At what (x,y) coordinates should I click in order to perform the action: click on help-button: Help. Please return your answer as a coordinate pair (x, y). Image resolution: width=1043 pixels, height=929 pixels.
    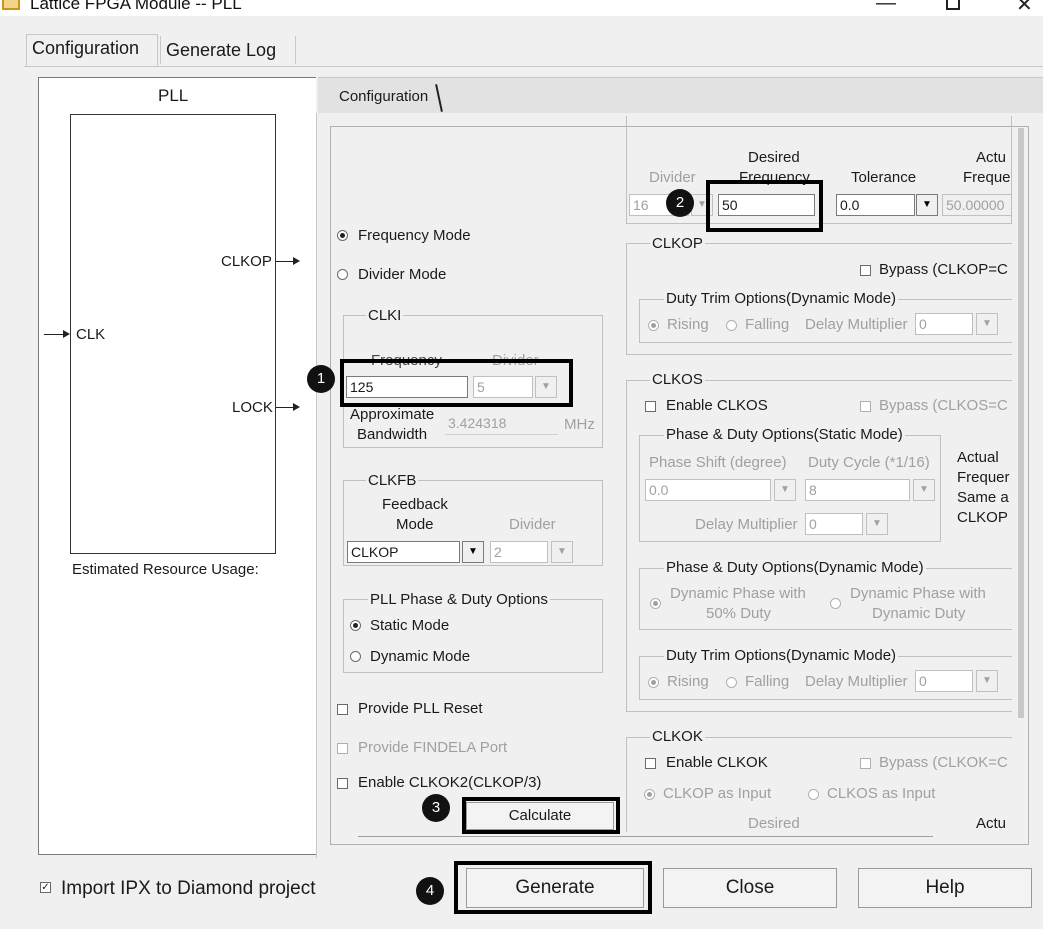
    Looking at the image, I should click on (945, 888).